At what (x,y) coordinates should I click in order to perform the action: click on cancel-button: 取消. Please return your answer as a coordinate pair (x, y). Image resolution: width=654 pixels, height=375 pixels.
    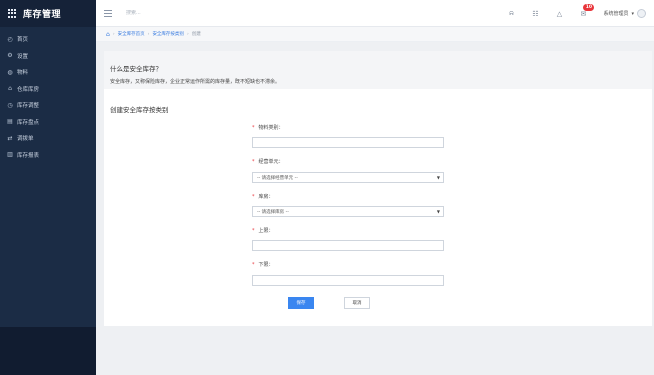
    Looking at the image, I should click on (357, 303).